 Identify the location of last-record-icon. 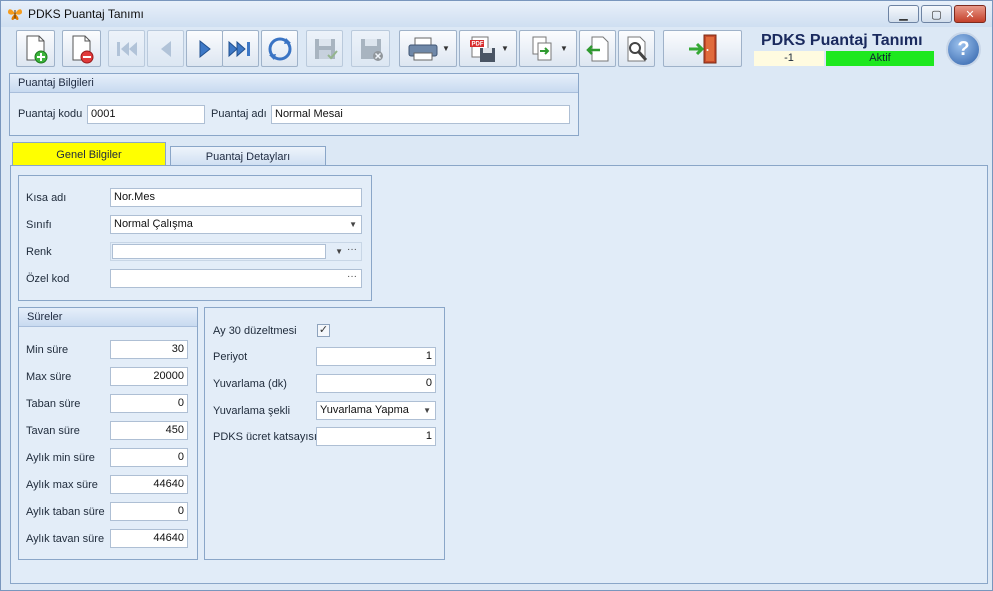
(239, 48).